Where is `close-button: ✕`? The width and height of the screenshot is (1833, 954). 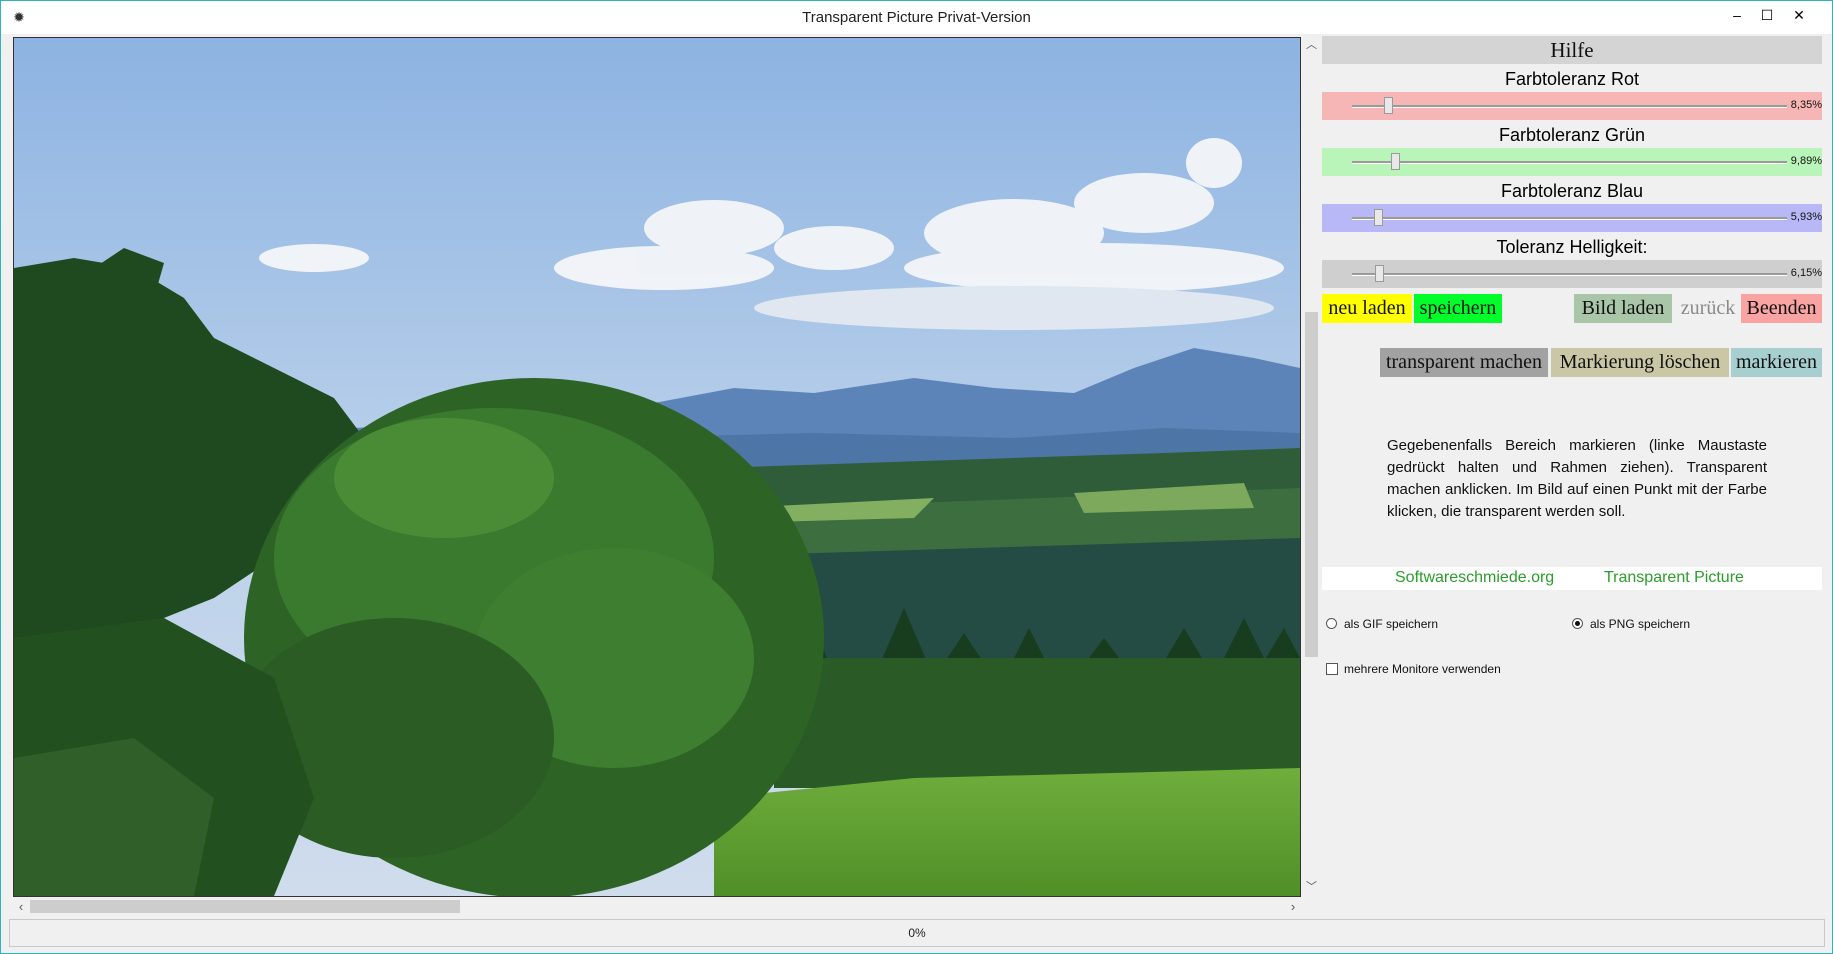
close-button: ✕ is located at coordinates (1799, 16).